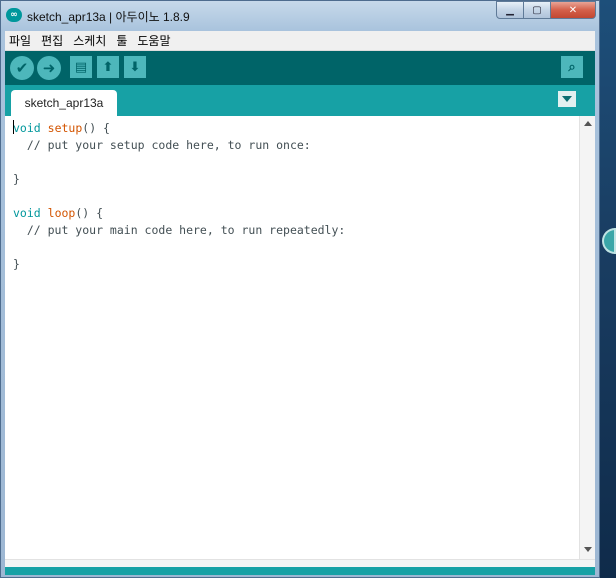  I want to click on menu-edit: 편집, so click(53, 41).